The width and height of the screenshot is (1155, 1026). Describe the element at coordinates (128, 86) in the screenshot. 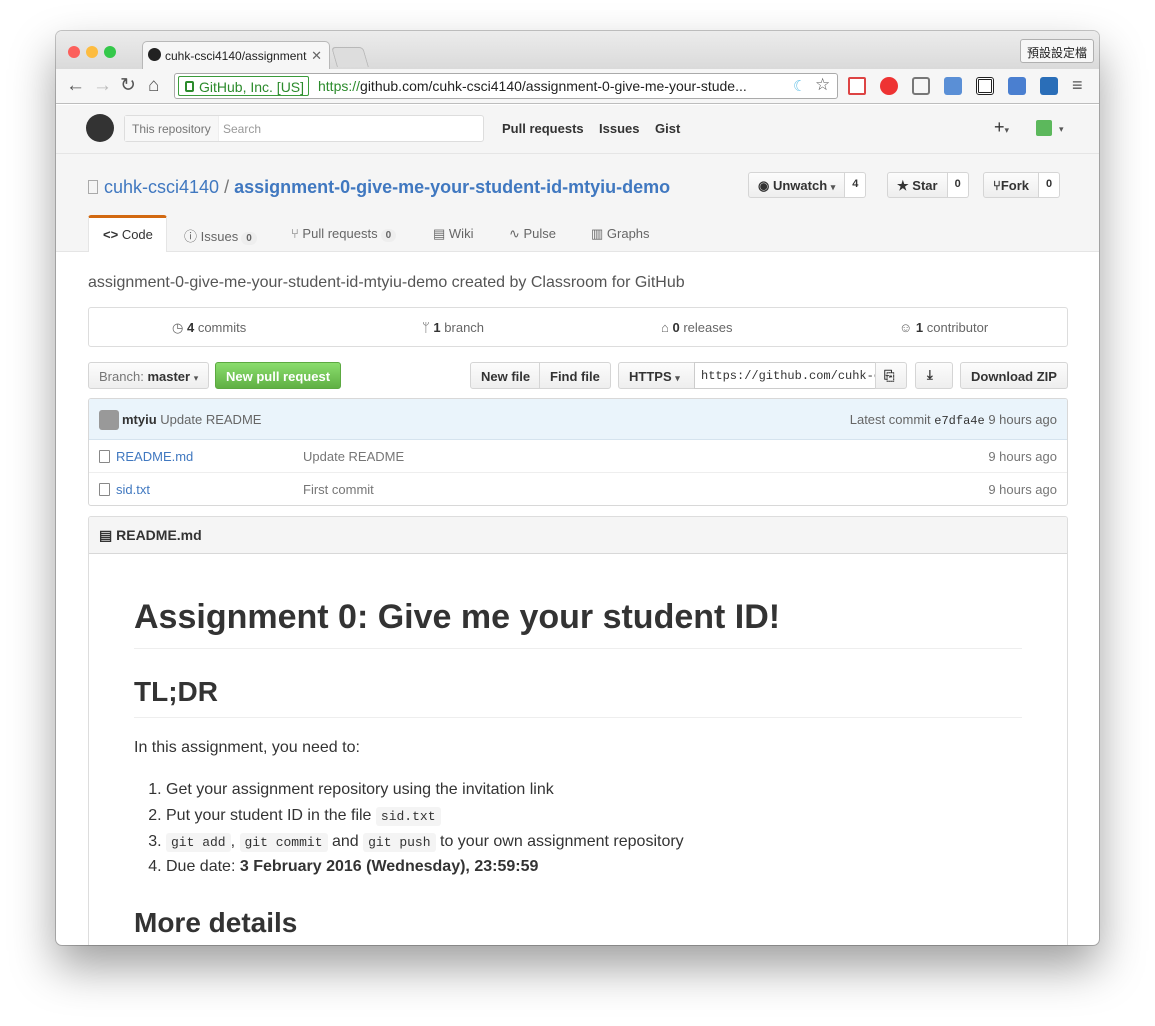

I see `reload-icon: ↻` at that location.